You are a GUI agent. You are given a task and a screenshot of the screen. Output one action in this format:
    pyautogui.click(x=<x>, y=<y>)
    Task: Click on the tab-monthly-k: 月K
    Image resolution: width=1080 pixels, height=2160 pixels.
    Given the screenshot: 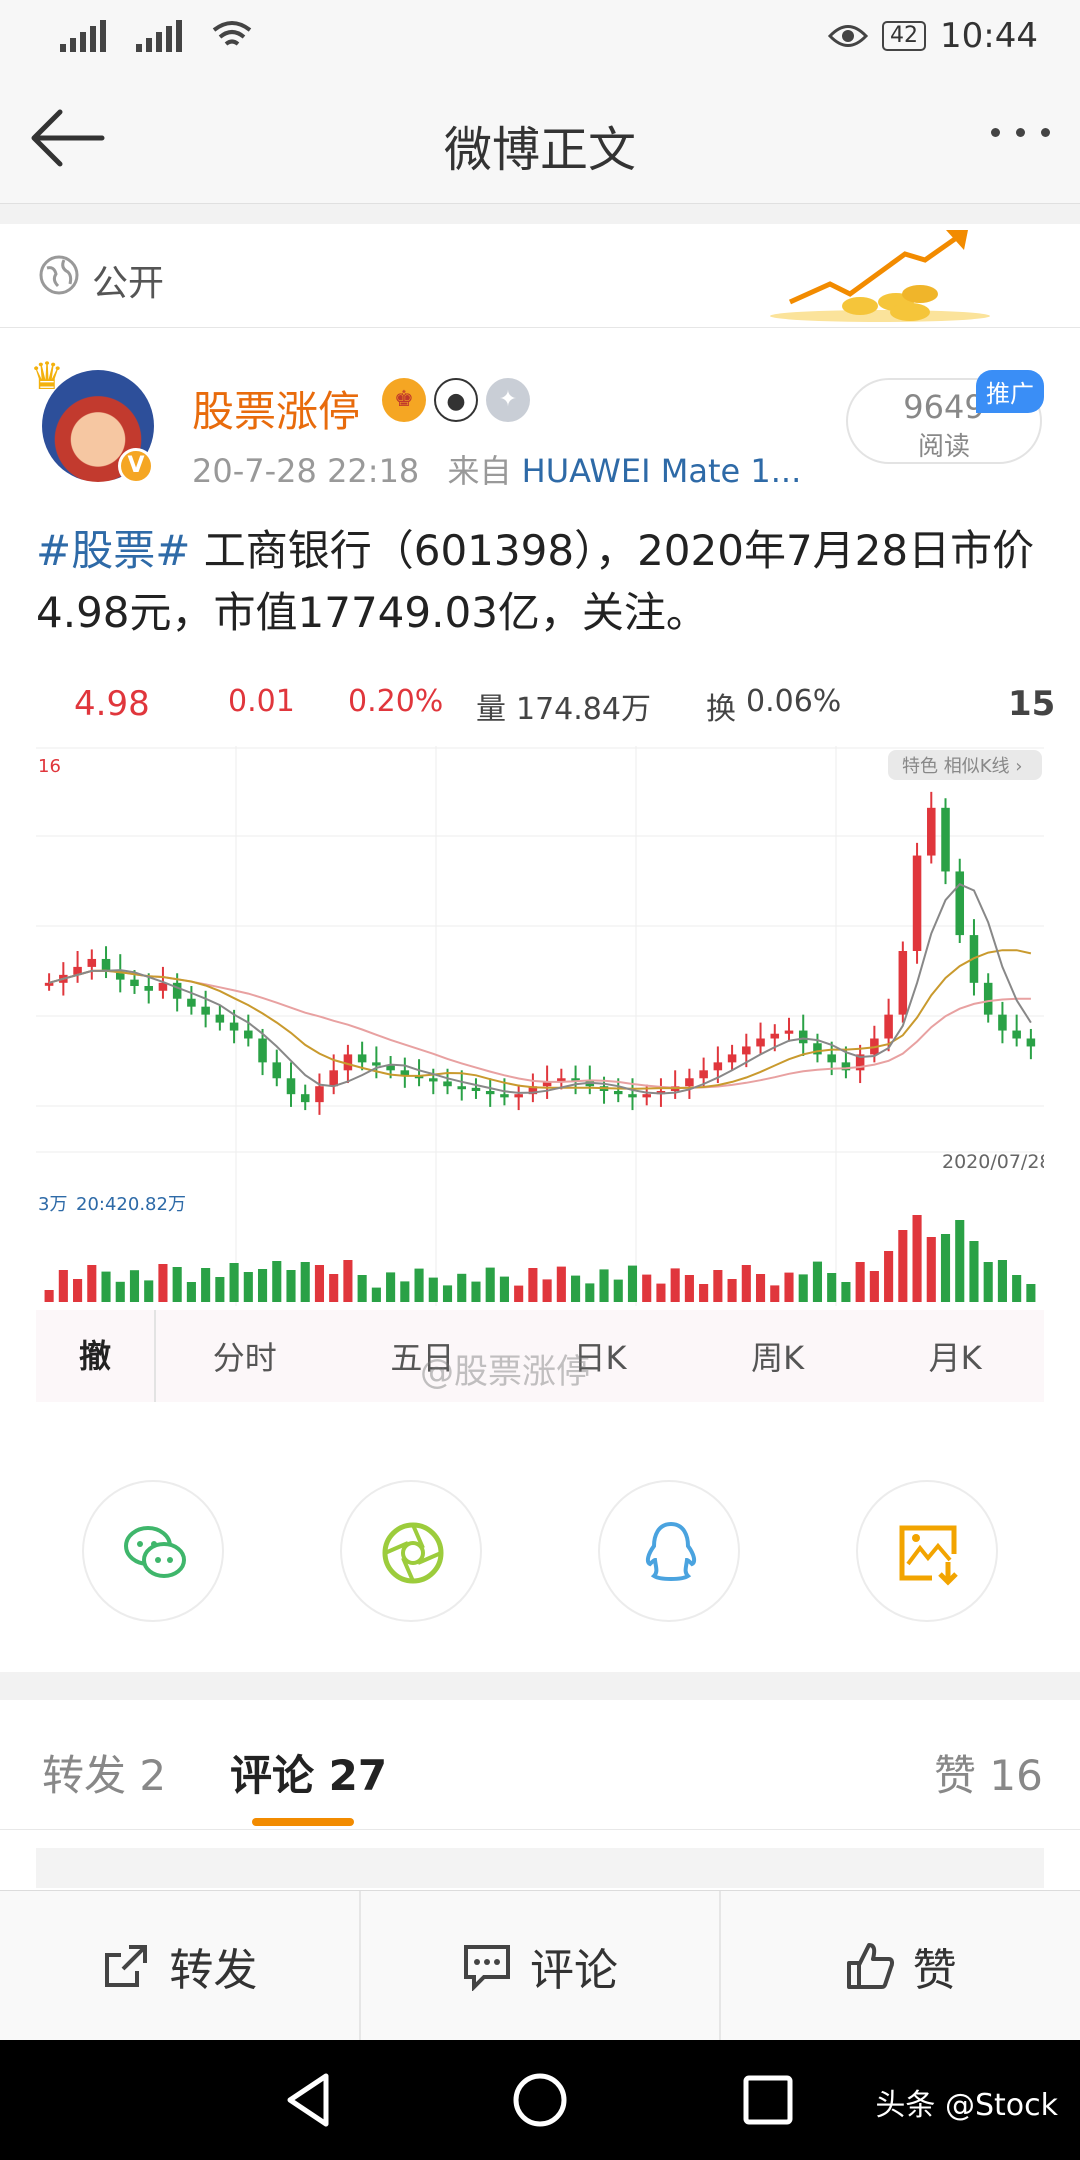 What is the action you would take?
    pyautogui.click(x=955, y=1356)
    